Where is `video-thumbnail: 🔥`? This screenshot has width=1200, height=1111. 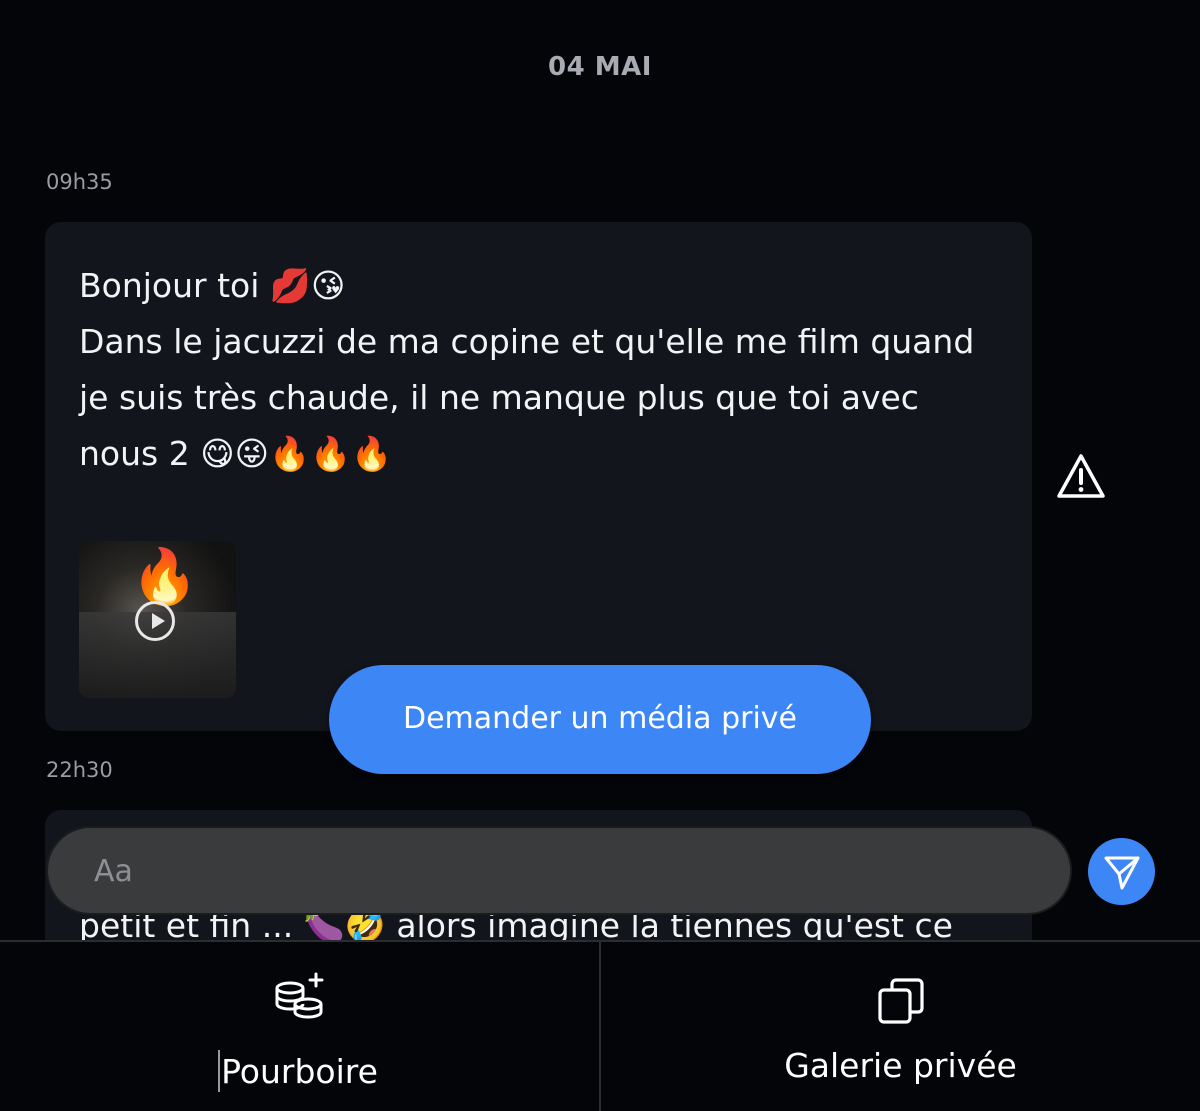 video-thumbnail: 🔥 is located at coordinates (157, 619).